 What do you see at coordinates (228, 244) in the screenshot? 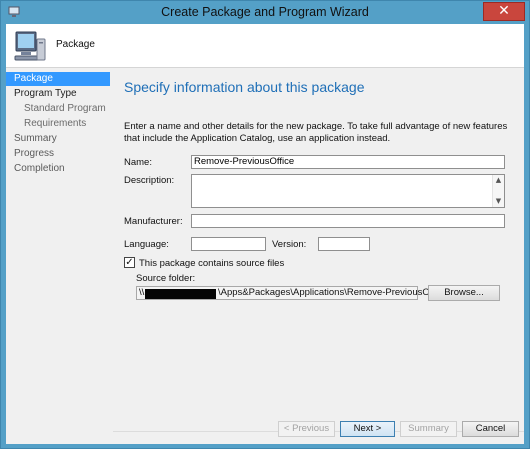
I see `language-field` at bounding box center [228, 244].